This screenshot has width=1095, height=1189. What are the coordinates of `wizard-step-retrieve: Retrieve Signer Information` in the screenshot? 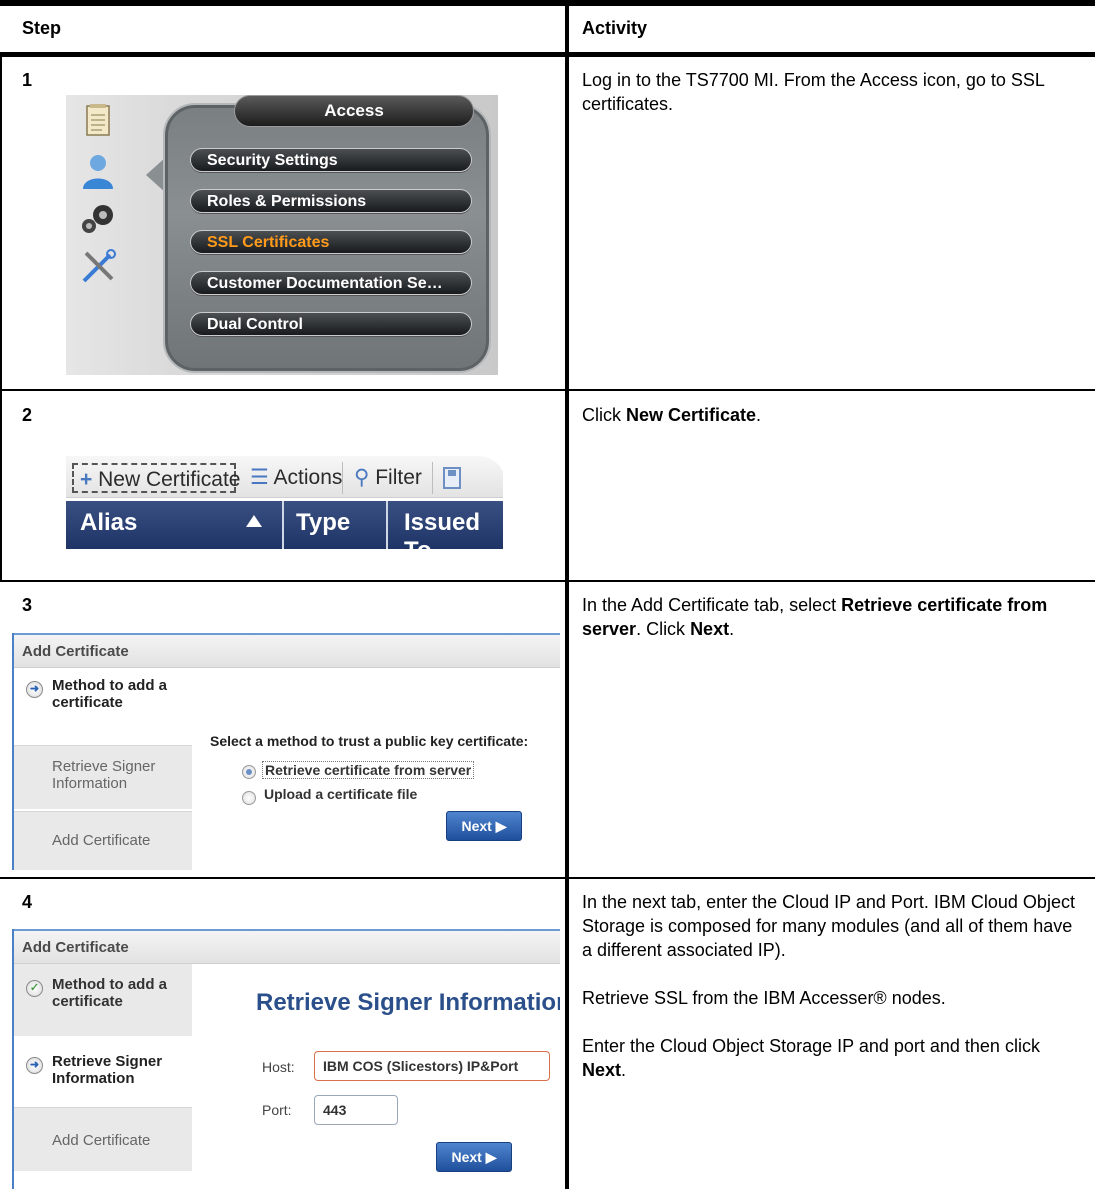 It's located at (103, 777).